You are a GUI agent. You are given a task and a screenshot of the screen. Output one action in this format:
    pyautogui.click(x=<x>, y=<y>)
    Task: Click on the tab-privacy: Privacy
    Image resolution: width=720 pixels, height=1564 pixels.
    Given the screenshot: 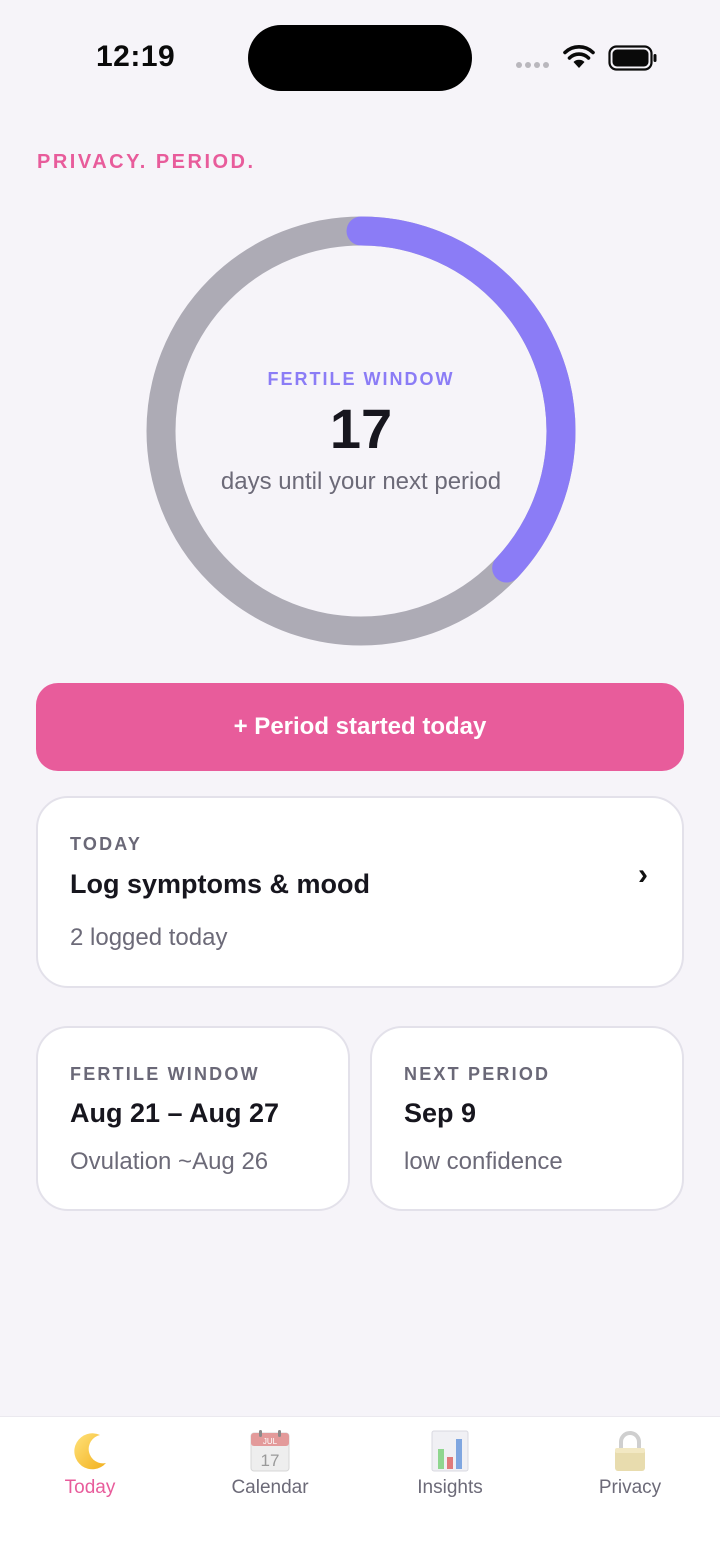 What is the action you would take?
    pyautogui.click(x=630, y=1467)
    